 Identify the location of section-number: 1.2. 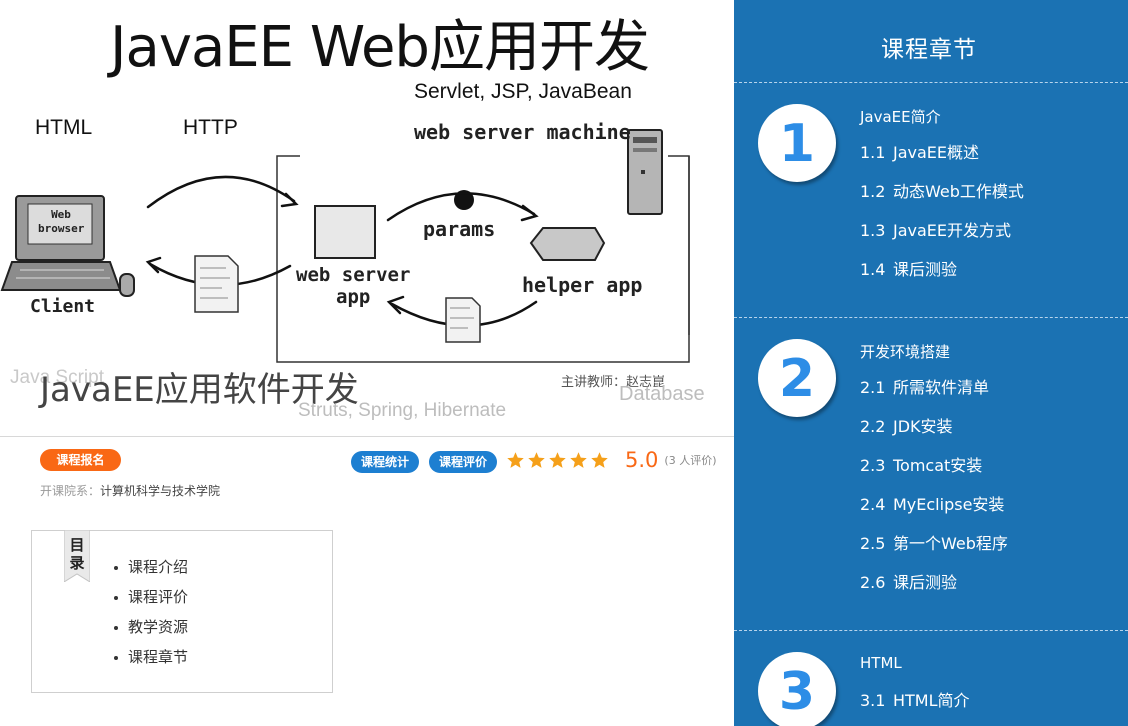
(873, 191).